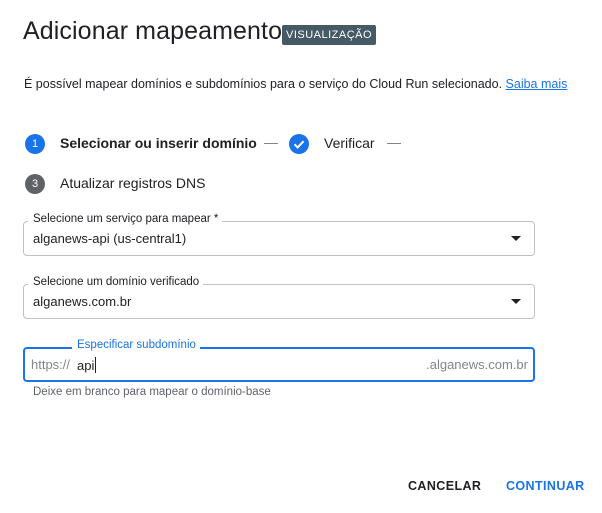 Image resolution: width=602 pixels, height=513 pixels. I want to click on check-icon, so click(299, 144).